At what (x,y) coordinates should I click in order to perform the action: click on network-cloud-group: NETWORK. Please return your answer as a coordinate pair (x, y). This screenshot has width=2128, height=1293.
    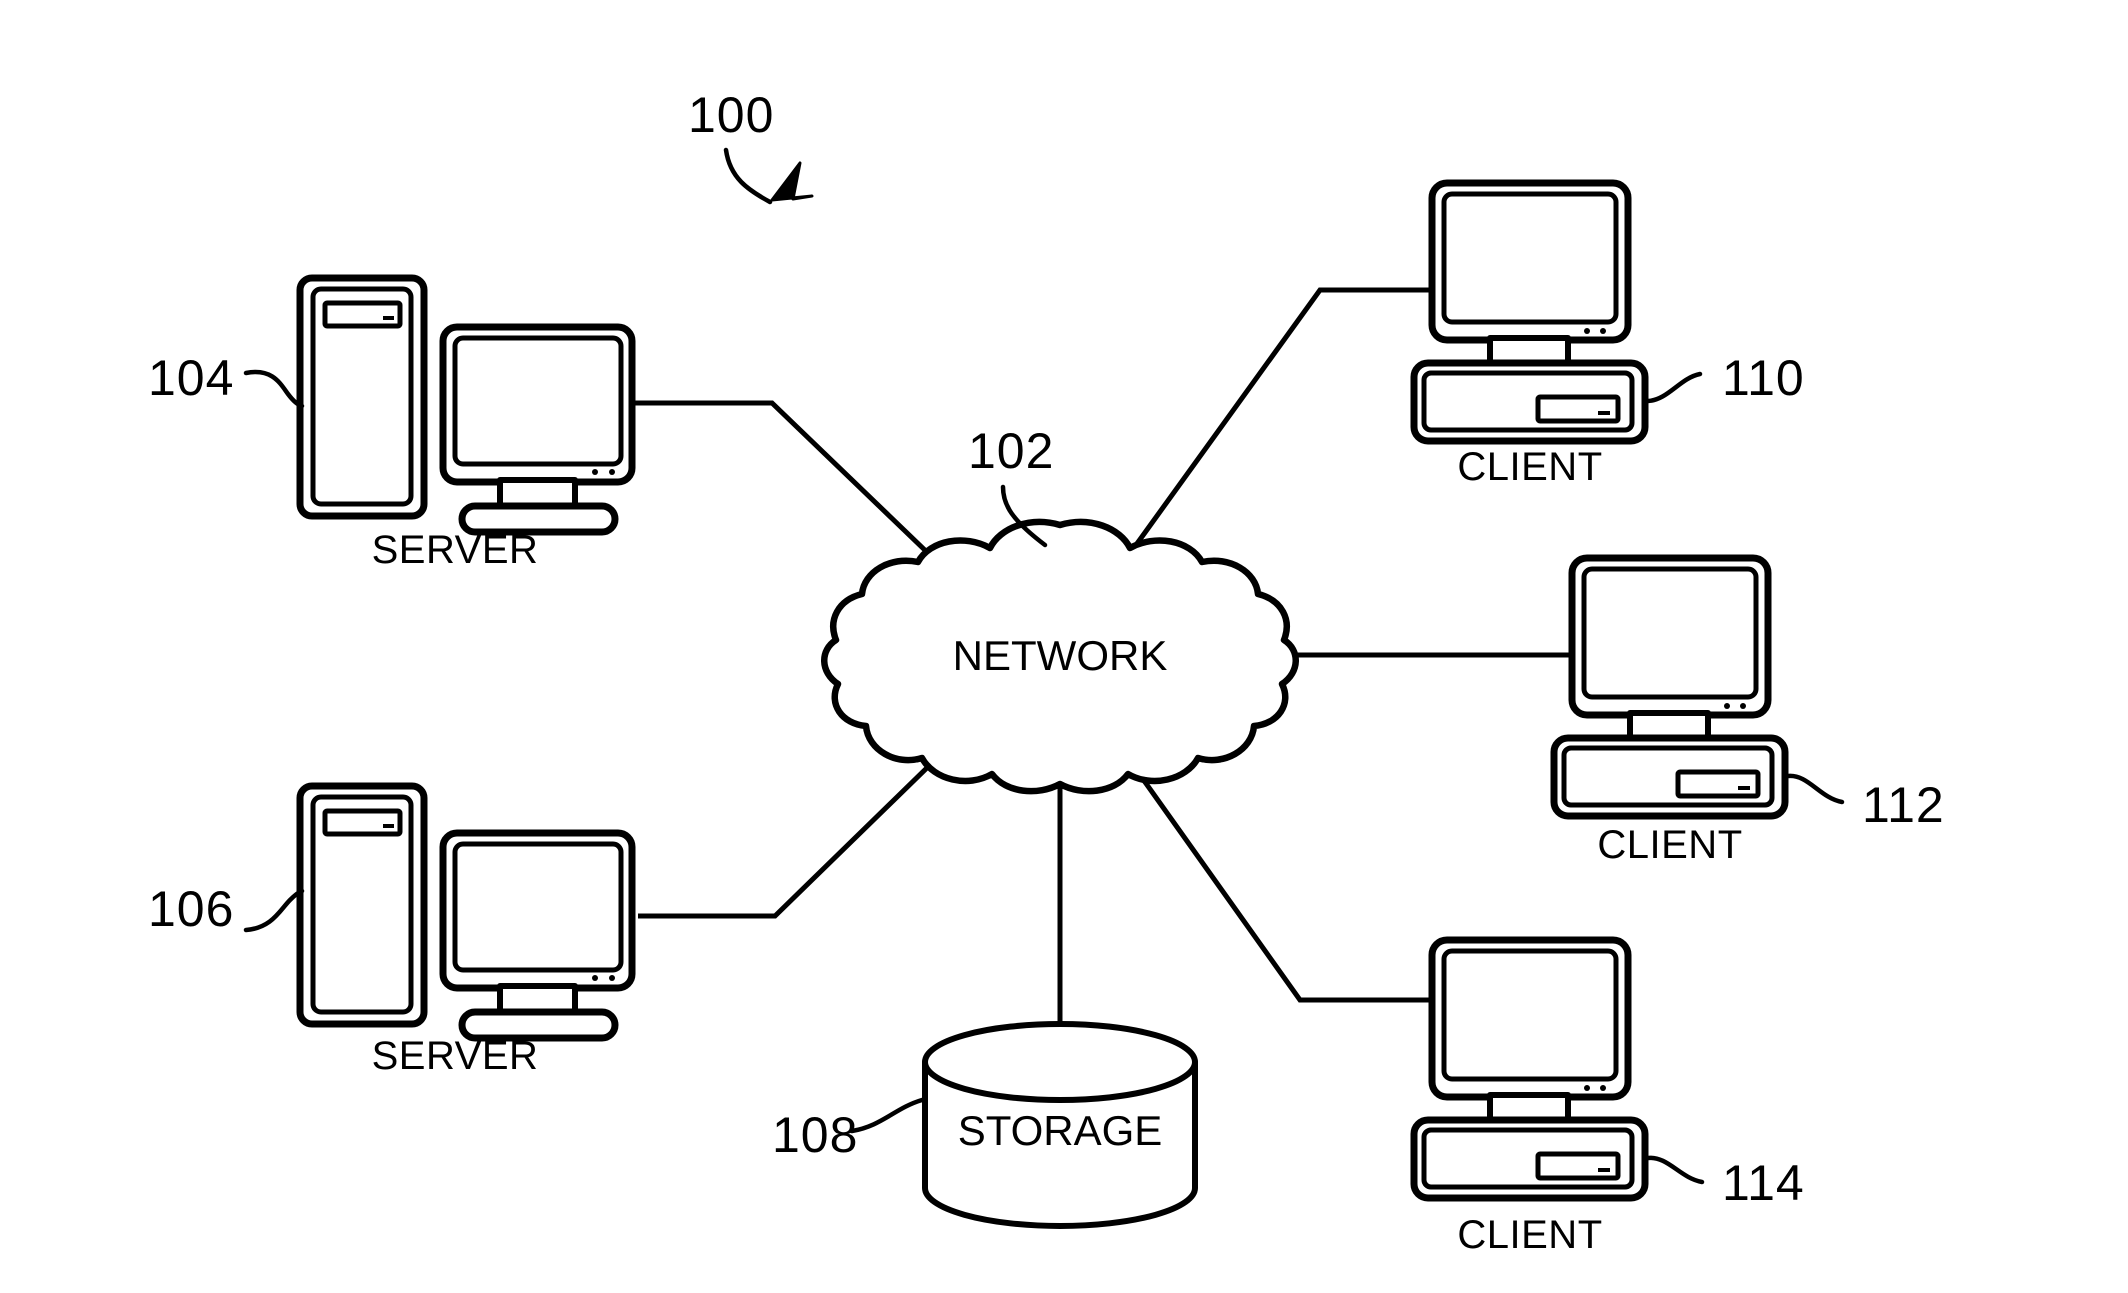
    Looking at the image, I should click on (1060, 656).